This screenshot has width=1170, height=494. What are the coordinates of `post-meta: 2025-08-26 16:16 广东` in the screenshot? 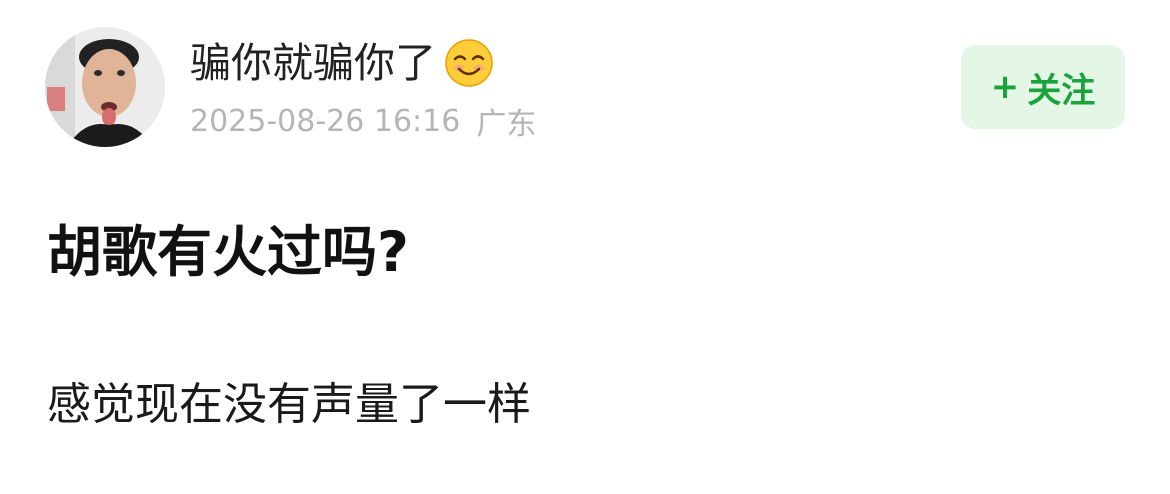 It's located at (363, 121).